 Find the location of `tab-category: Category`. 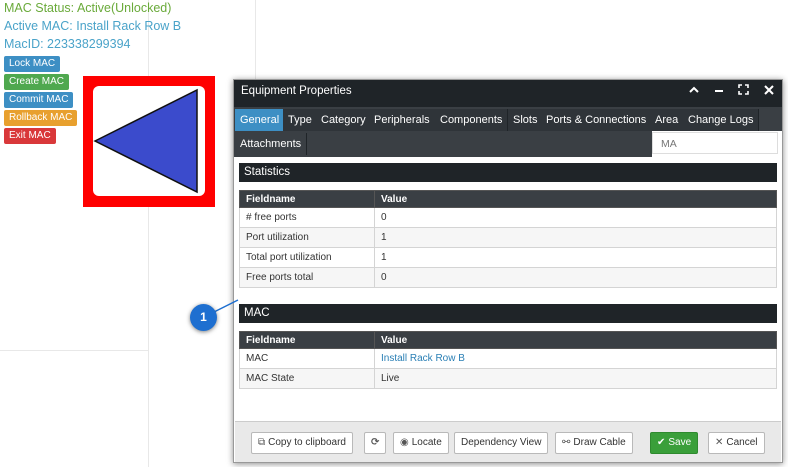

tab-category: Category is located at coordinates (344, 120).